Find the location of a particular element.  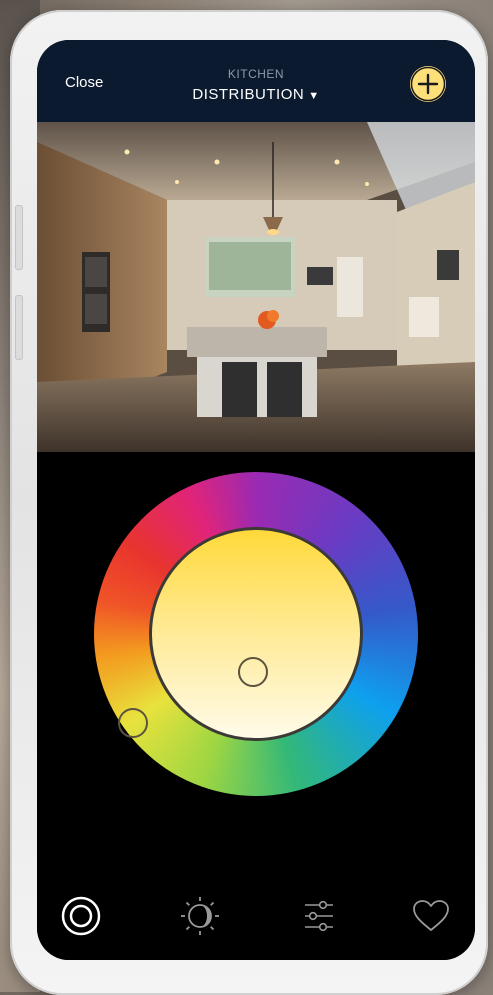

heart-icon is located at coordinates (431, 915).